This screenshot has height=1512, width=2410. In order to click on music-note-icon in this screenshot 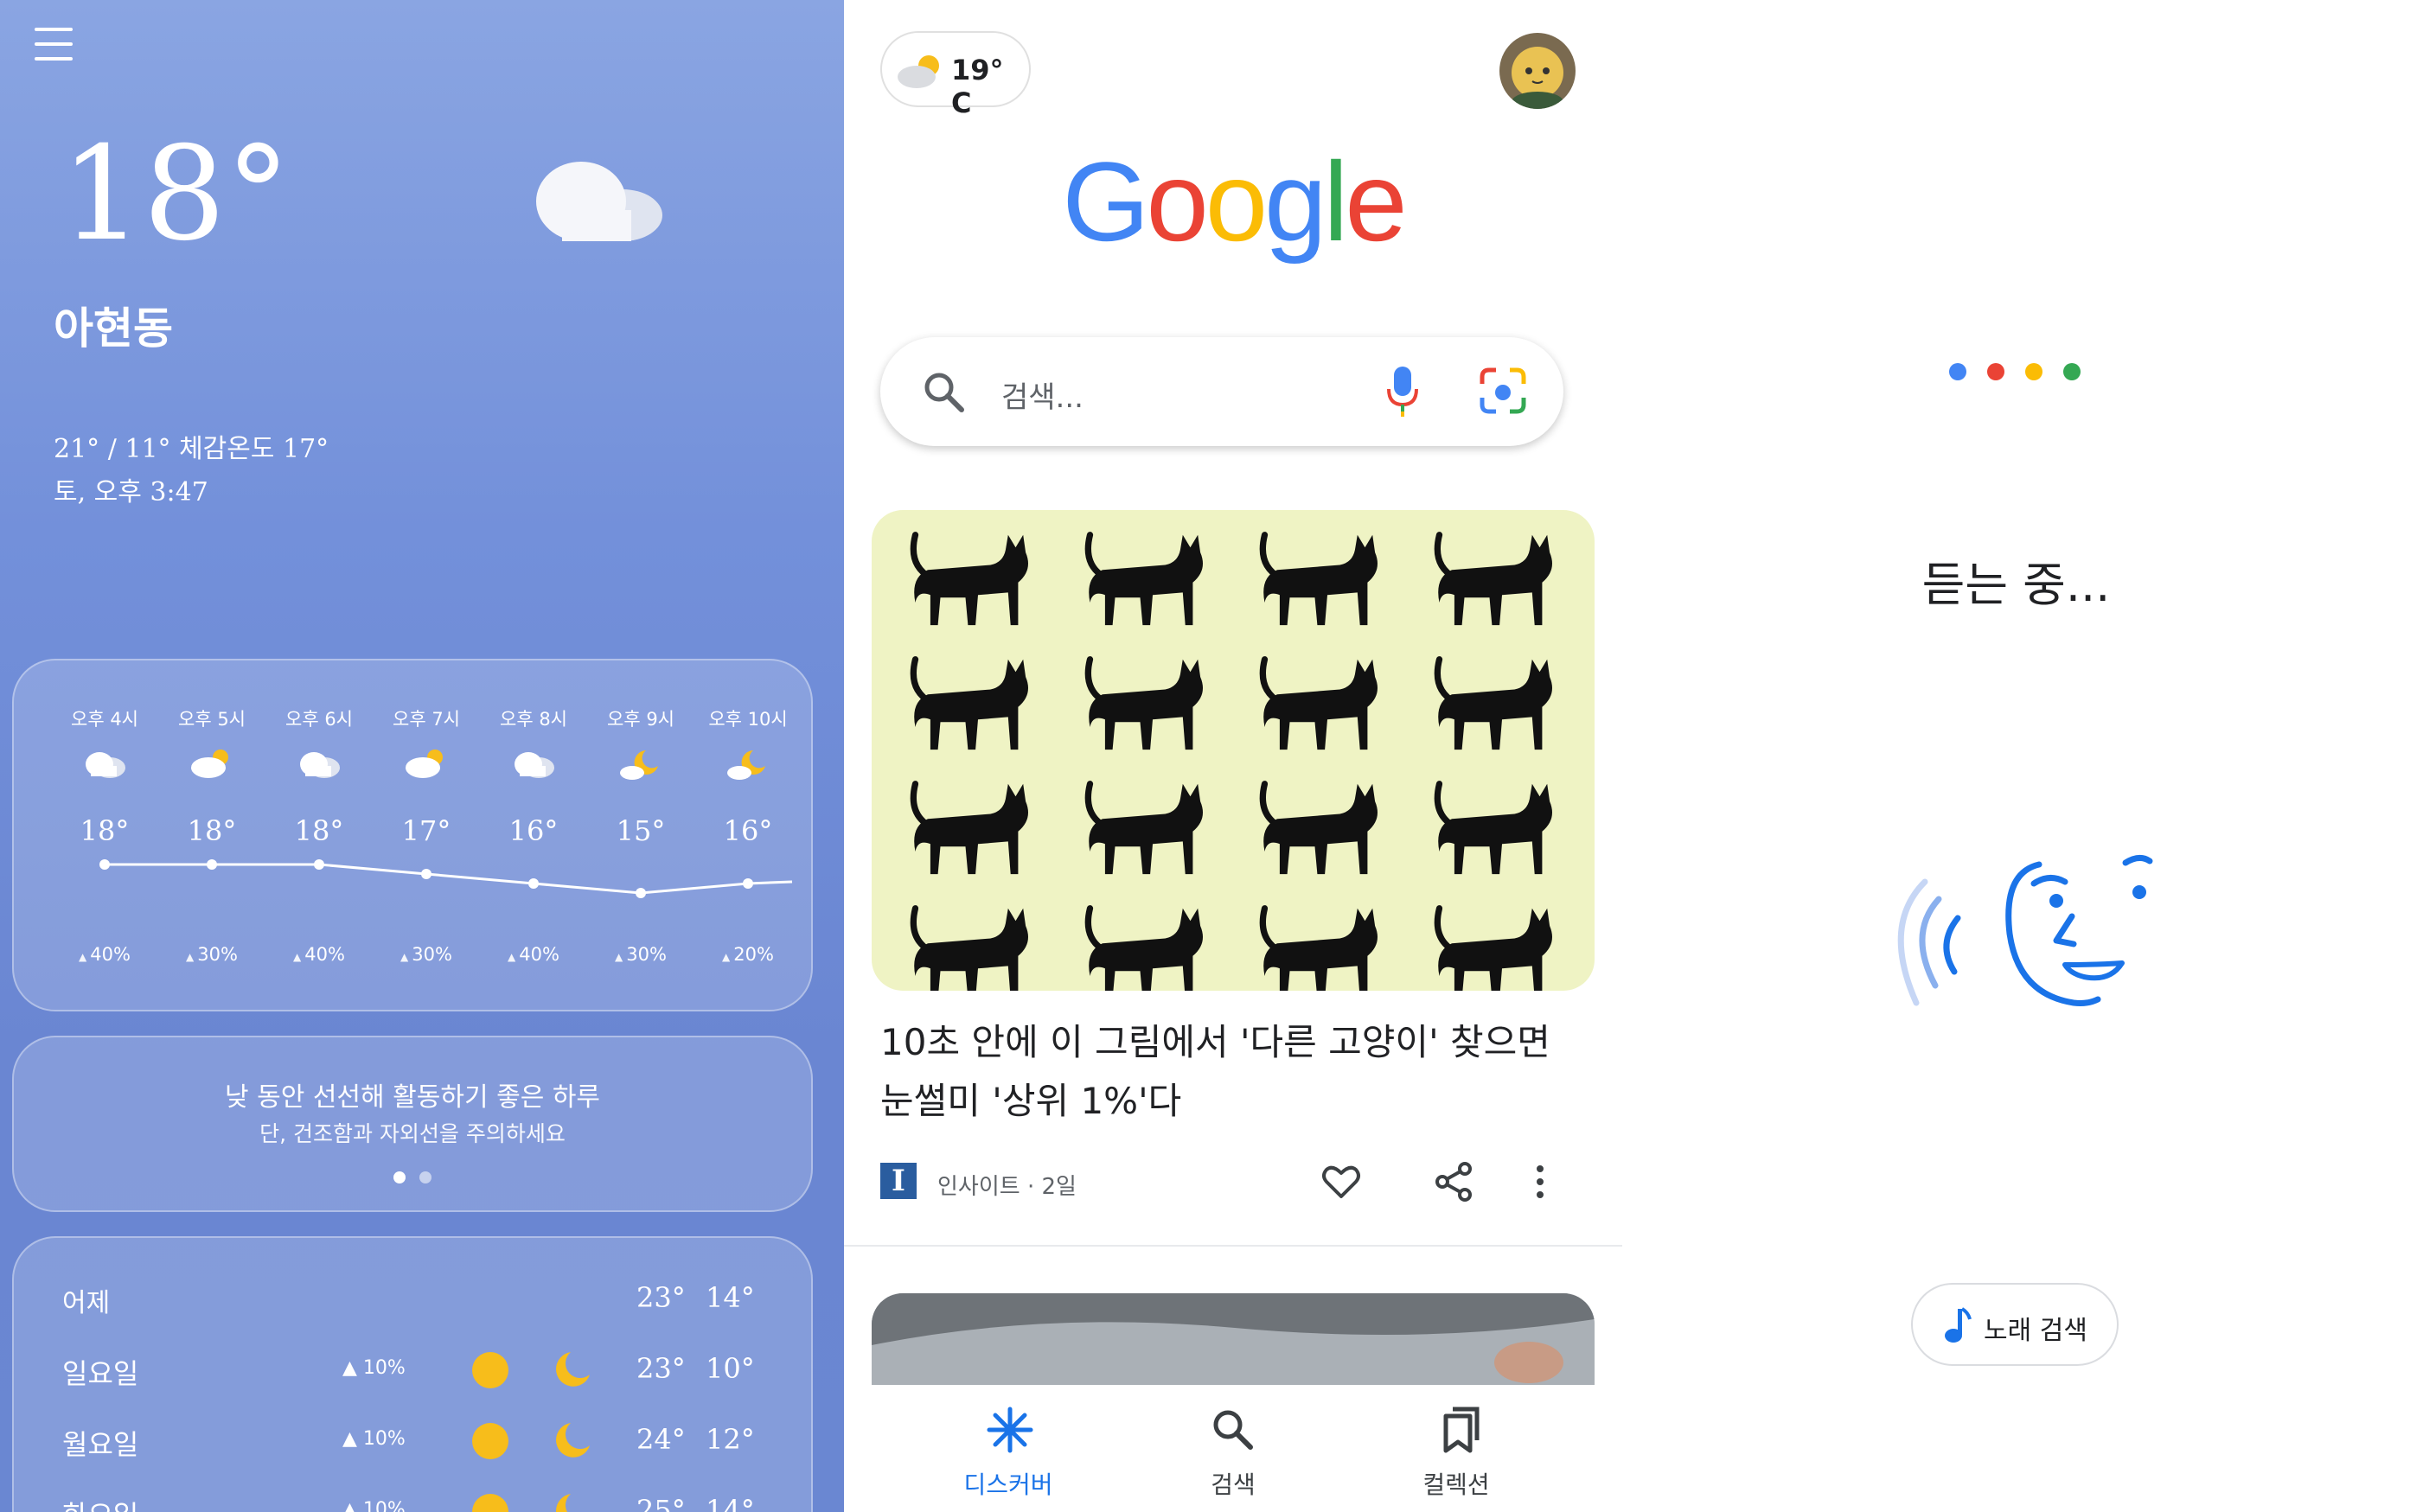, I will do `click(1958, 1325)`.